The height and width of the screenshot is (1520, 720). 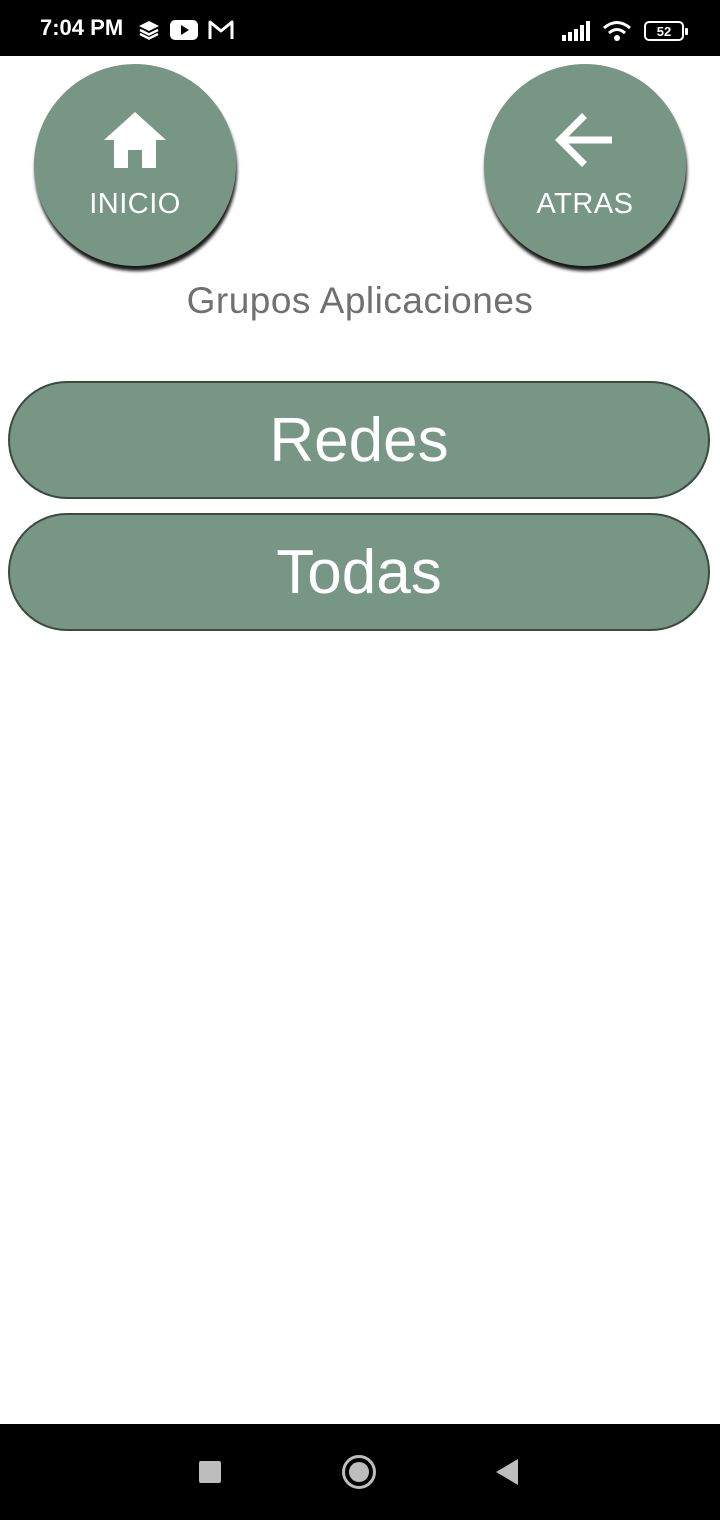 I want to click on home-button: INICIO, so click(x=135, y=165).